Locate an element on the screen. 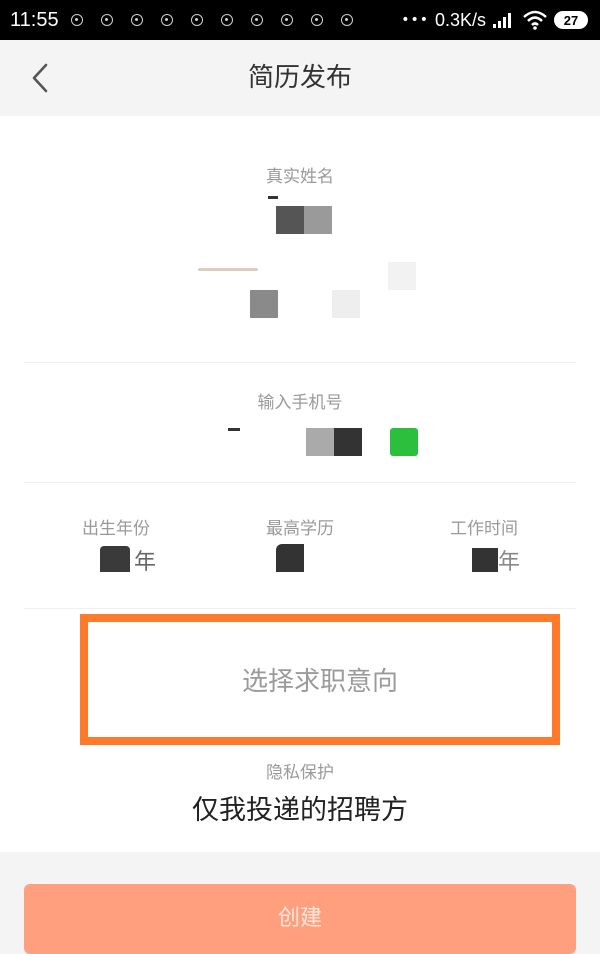 The image size is (600, 954). notification-icons is located at coordinates (220, 20).